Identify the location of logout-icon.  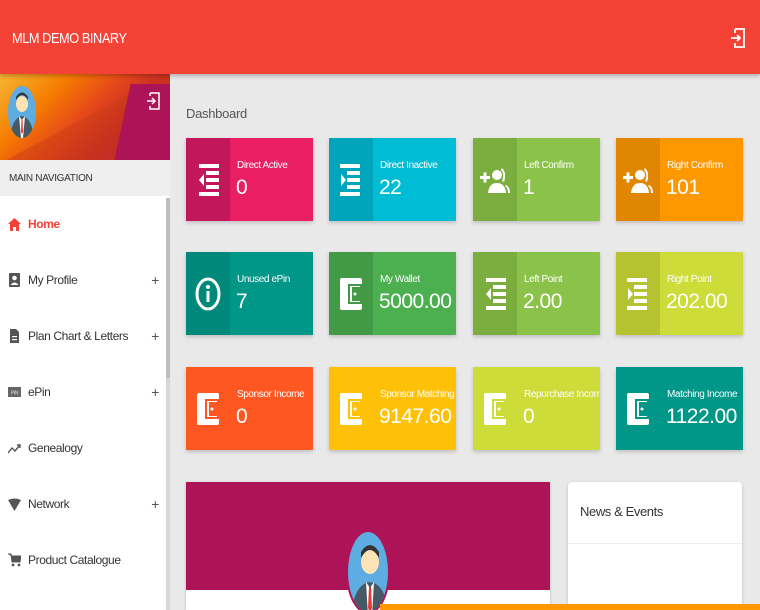
(738, 38).